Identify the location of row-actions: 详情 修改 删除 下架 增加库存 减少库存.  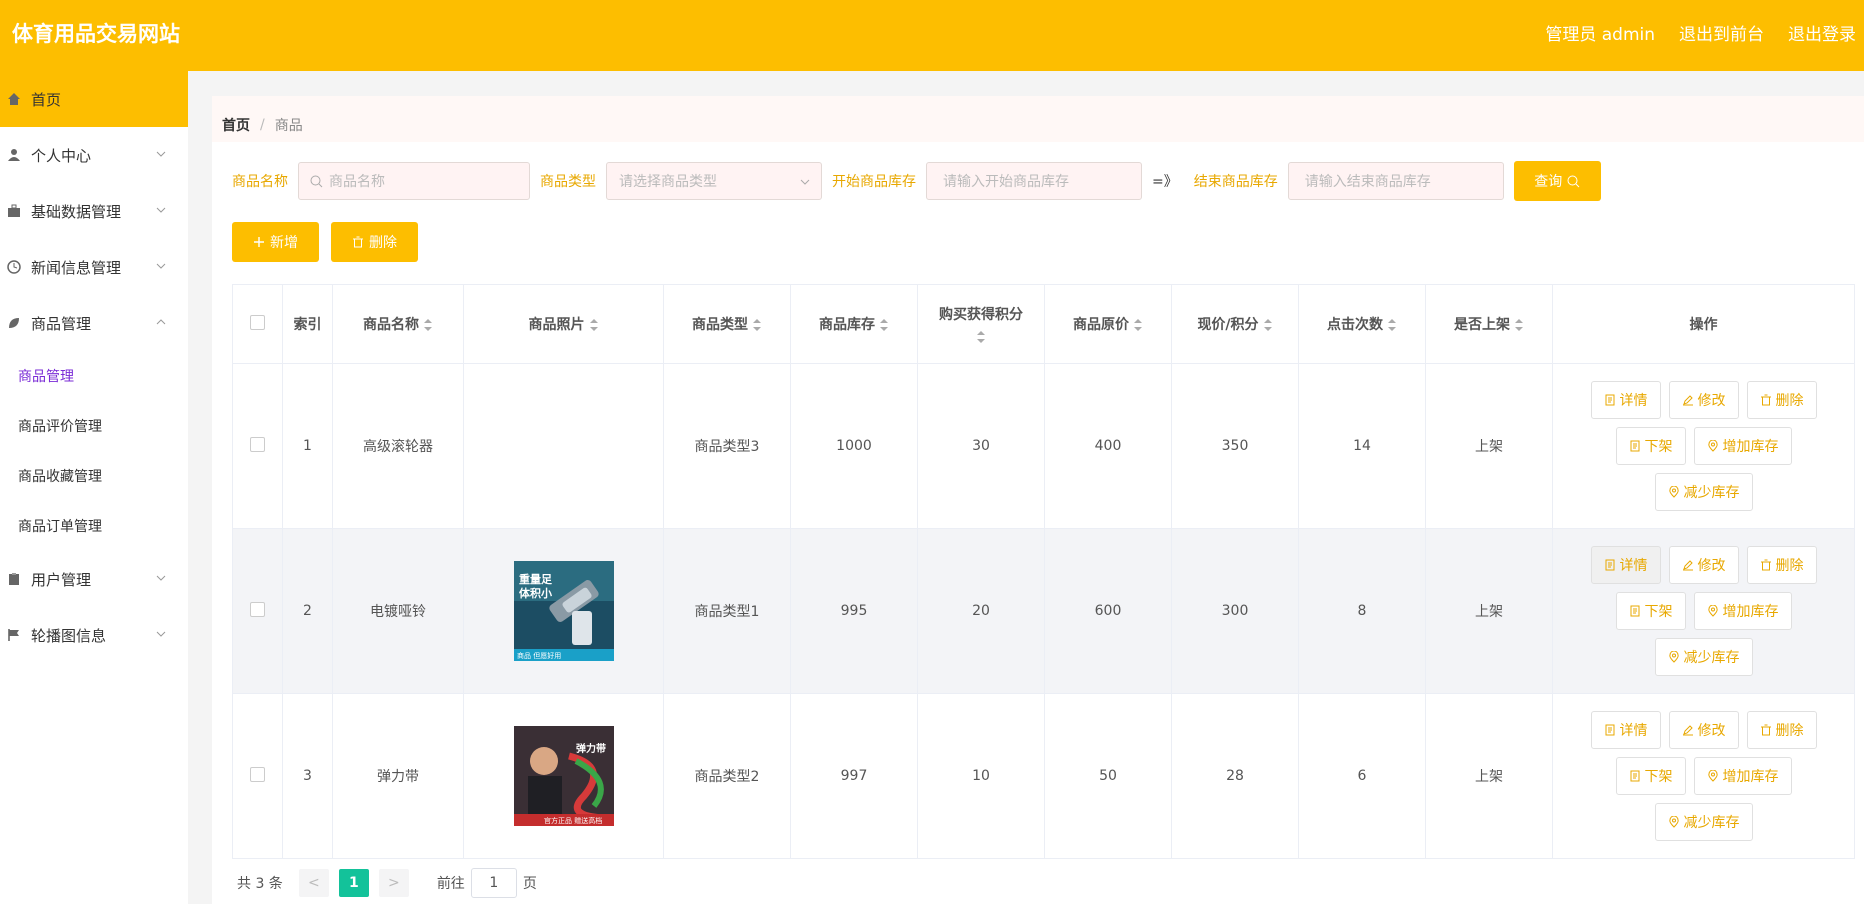
(1703, 776).